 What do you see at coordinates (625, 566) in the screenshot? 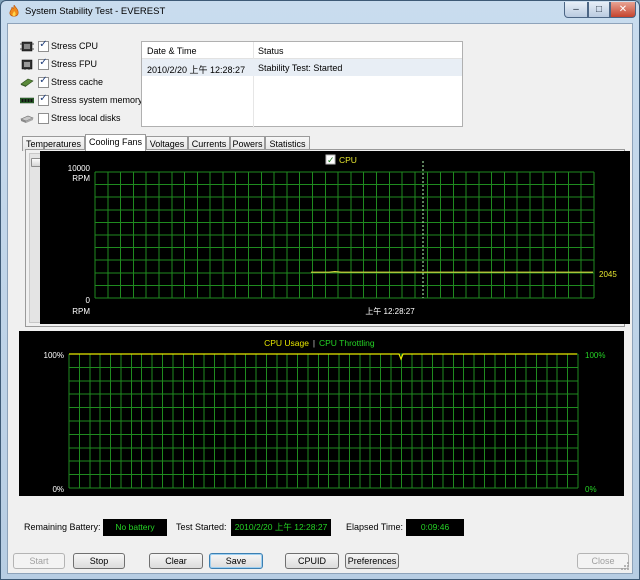
I see `resize-grip-icon` at bounding box center [625, 566].